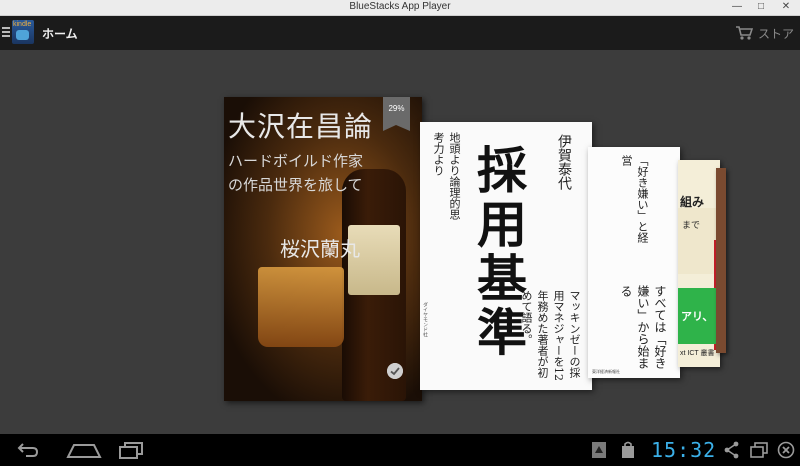 Image resolution: width=800 pixels, height=466 pixels. I want to click on downloaded-check-icon, so click(395, 371).